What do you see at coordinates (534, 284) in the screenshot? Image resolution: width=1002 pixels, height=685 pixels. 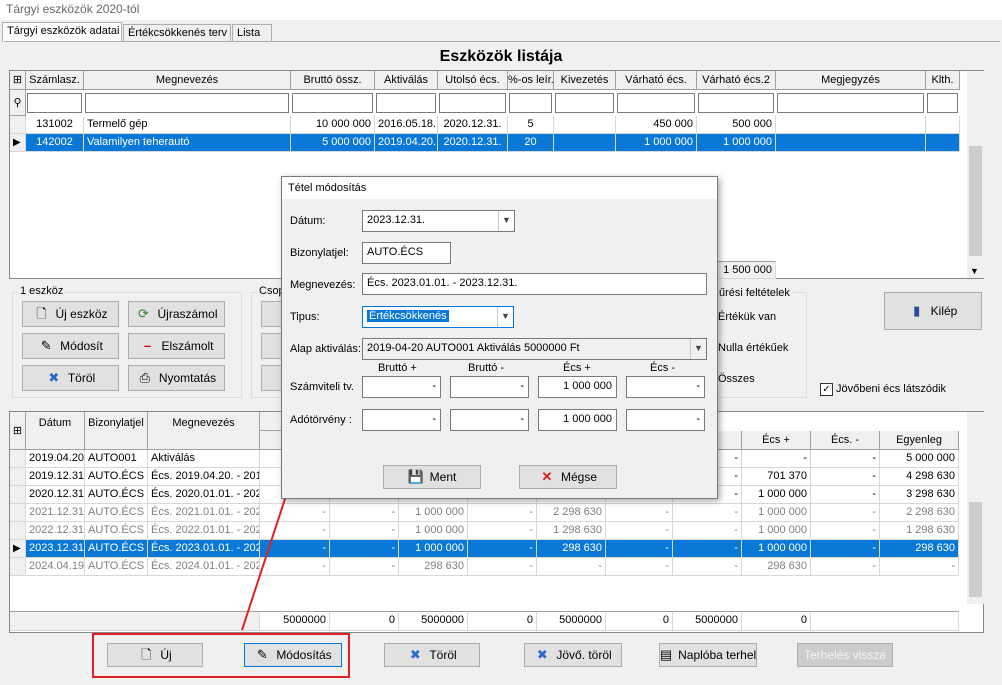 I see `name-input: Écs. 2023.01.01. - 2023.12.31.` at bounding box center [534, 284].